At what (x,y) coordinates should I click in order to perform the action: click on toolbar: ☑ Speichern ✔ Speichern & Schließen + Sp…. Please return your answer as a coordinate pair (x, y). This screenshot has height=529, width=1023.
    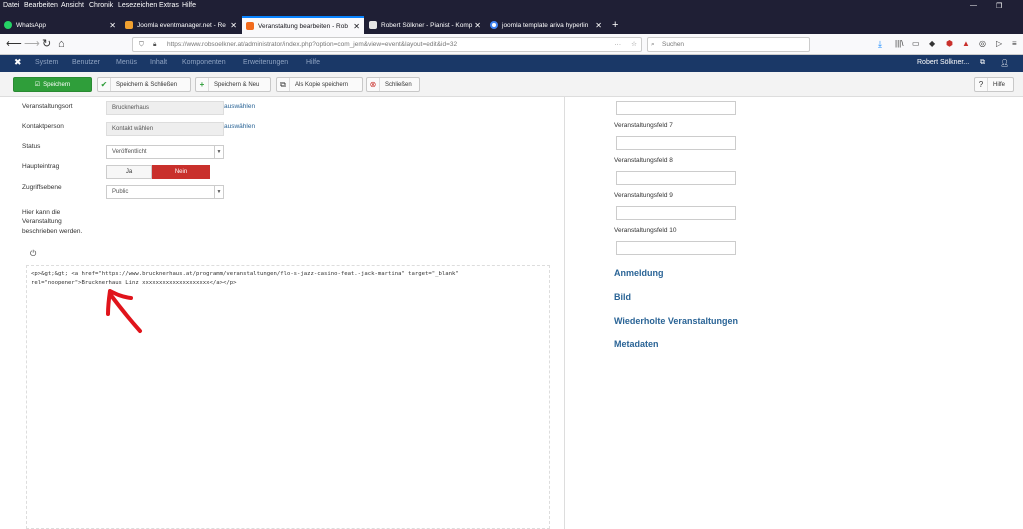
    Looking at the image, I should click on (511, 84).